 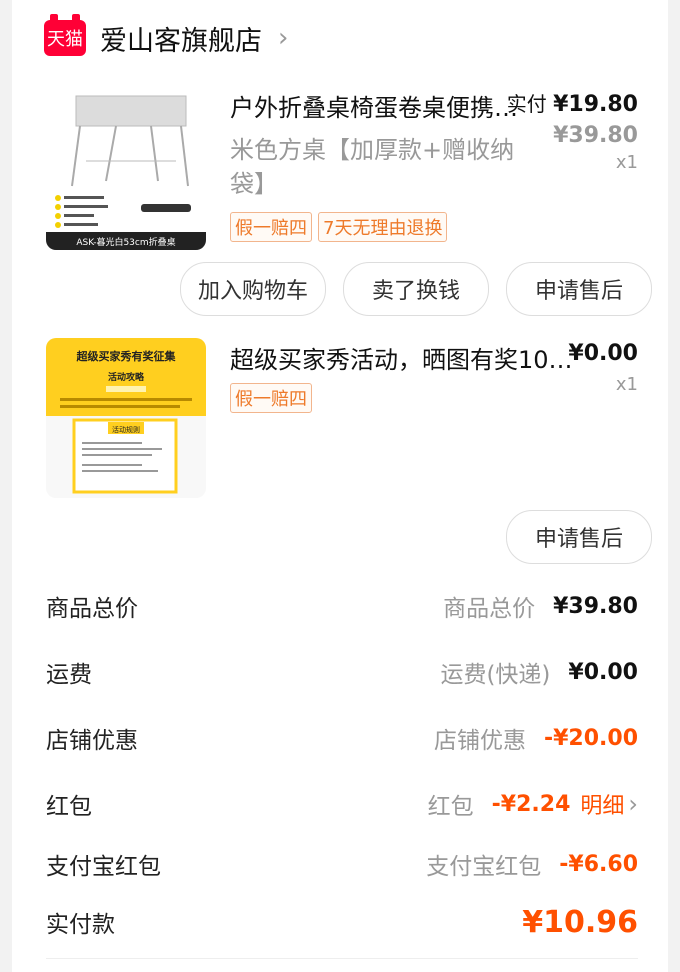 What do you see at coordinates (479, 741) in the screenshot?
I see `summary-sublabel: 店铺优惠` at bounding box center [479, 741].